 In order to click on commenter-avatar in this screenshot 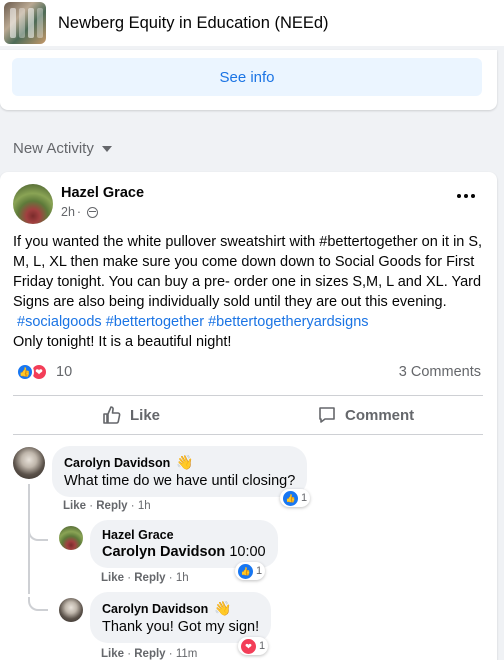, I will do `click(29, 463)`.